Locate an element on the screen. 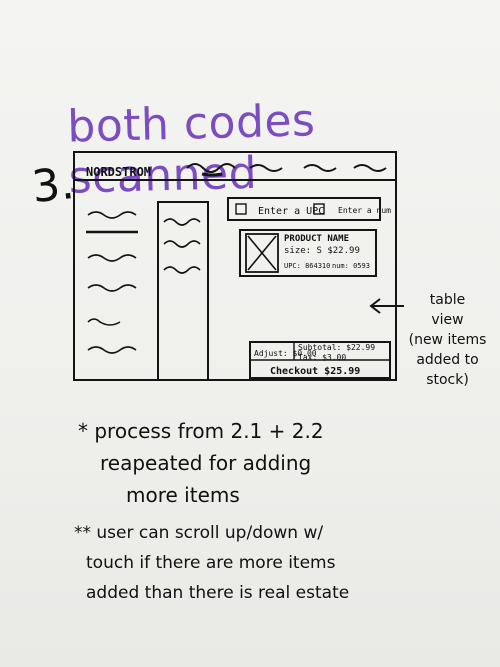 The image size is (500, 667). note-line: touch if there are more items is located at coordinates (211, 563).